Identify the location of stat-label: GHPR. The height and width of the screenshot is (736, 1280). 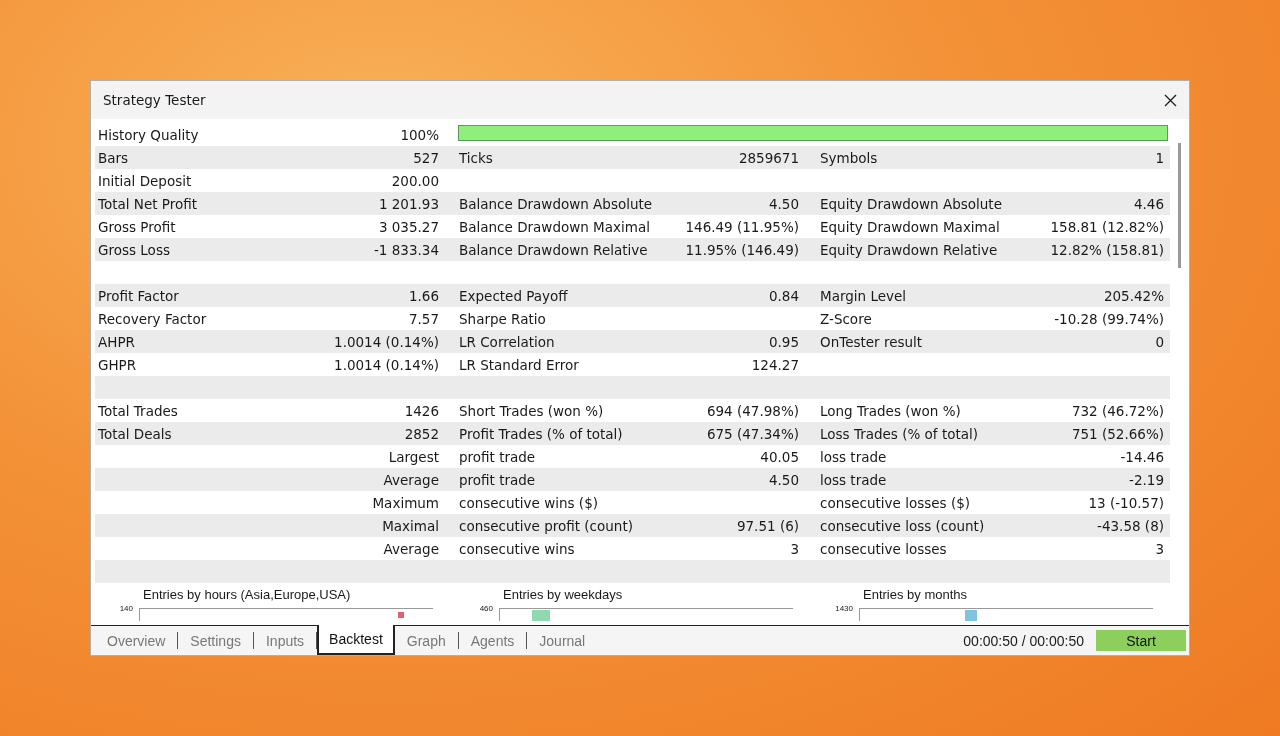
(117, 364).